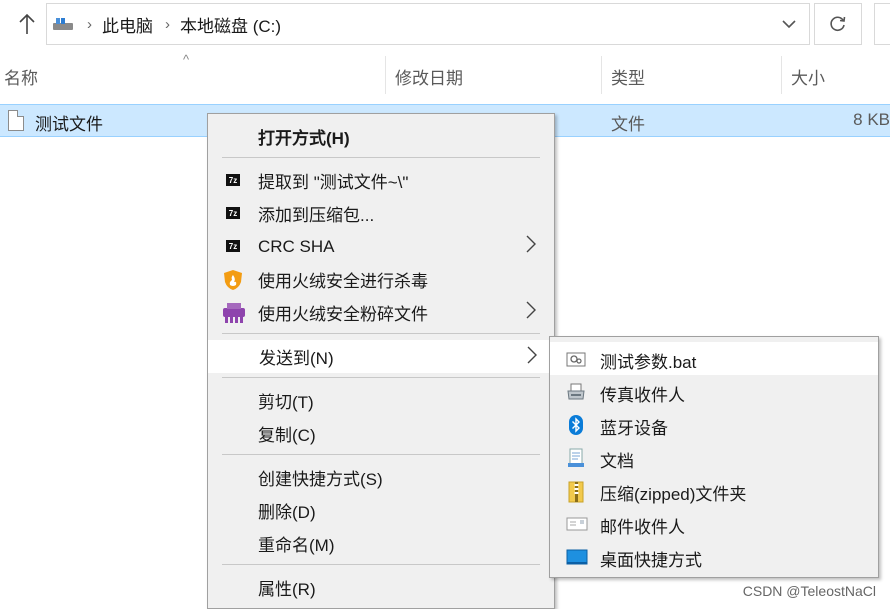 Image resolution: width=890 pixels, height=609 pixels. I want to click on menu-item-label: 提取到 "测试文件~\", so click(333, 182).